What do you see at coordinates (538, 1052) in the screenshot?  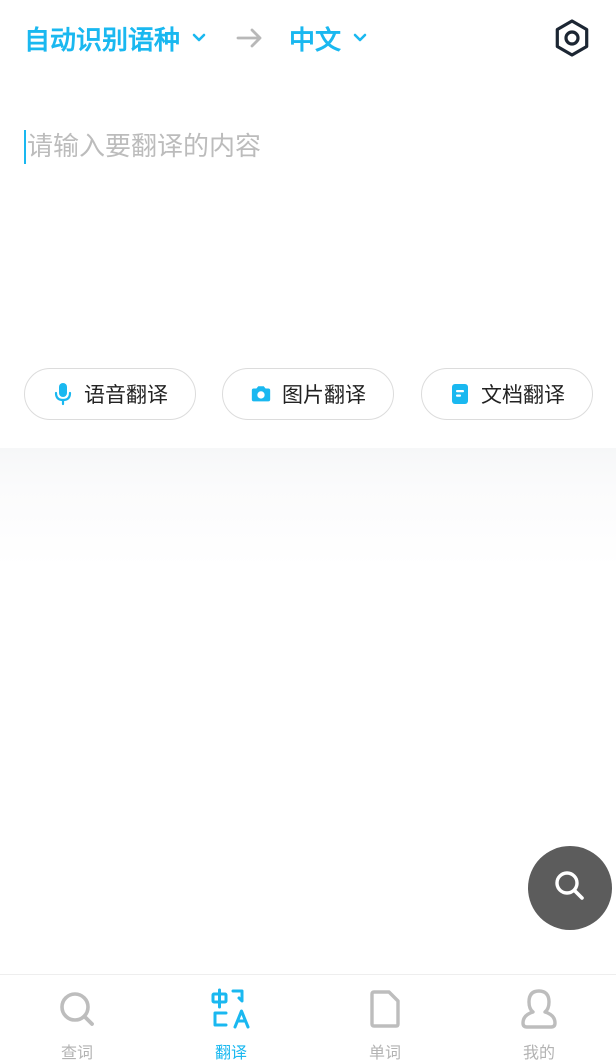 I see `tab-profile-label: 我的` at bounding box center [538, 1052].